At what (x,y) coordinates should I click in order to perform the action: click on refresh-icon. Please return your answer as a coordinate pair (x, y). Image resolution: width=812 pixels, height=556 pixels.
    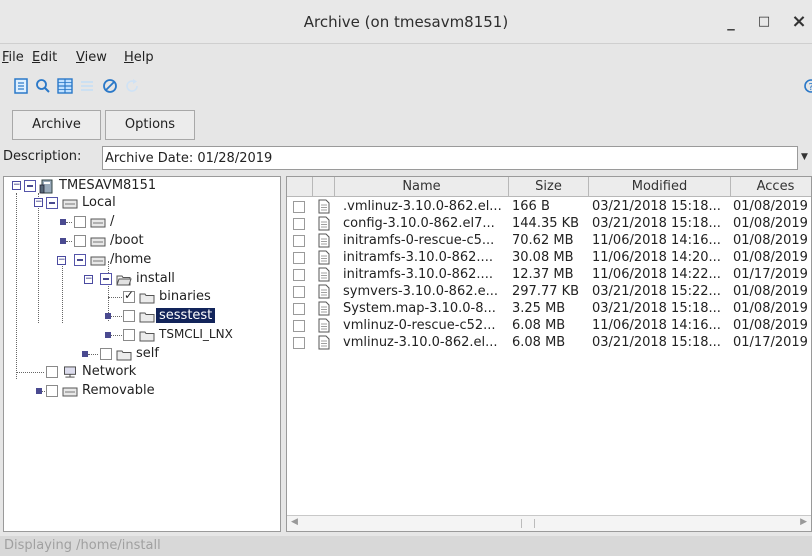
    Looking at the image, I should click on (132, 86).